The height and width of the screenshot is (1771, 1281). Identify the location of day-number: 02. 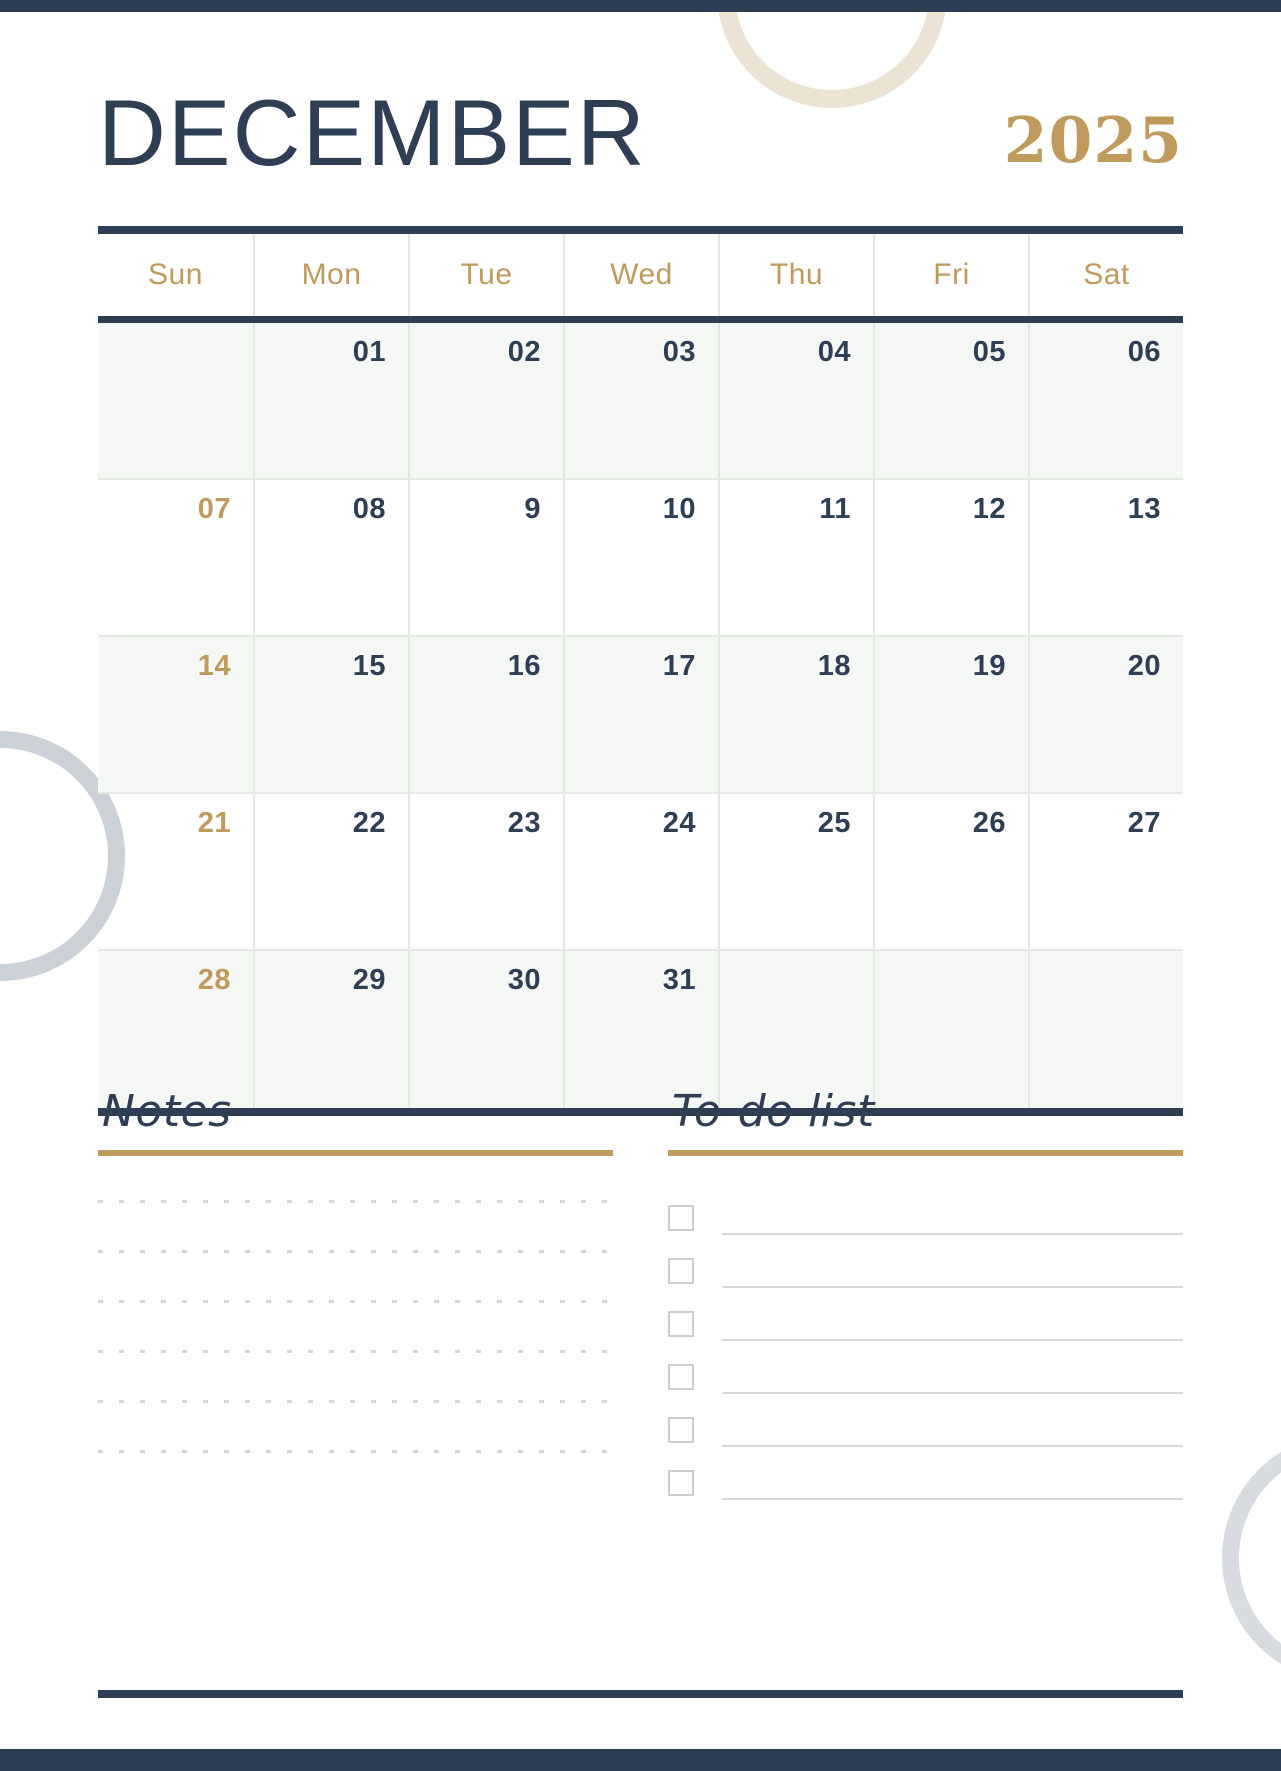
(524, 352).